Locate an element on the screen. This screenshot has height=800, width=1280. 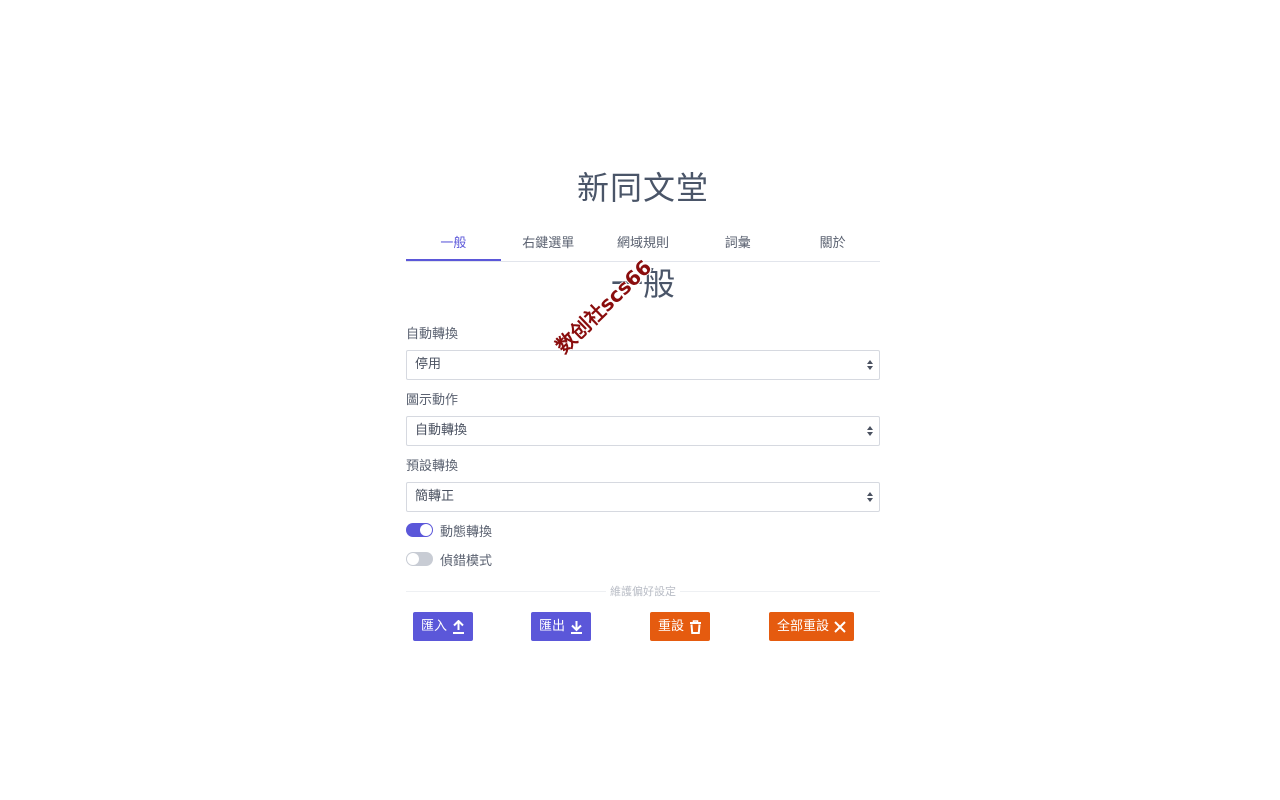
reset-all-button: 全部重設 is located at coordinates (812, 626).